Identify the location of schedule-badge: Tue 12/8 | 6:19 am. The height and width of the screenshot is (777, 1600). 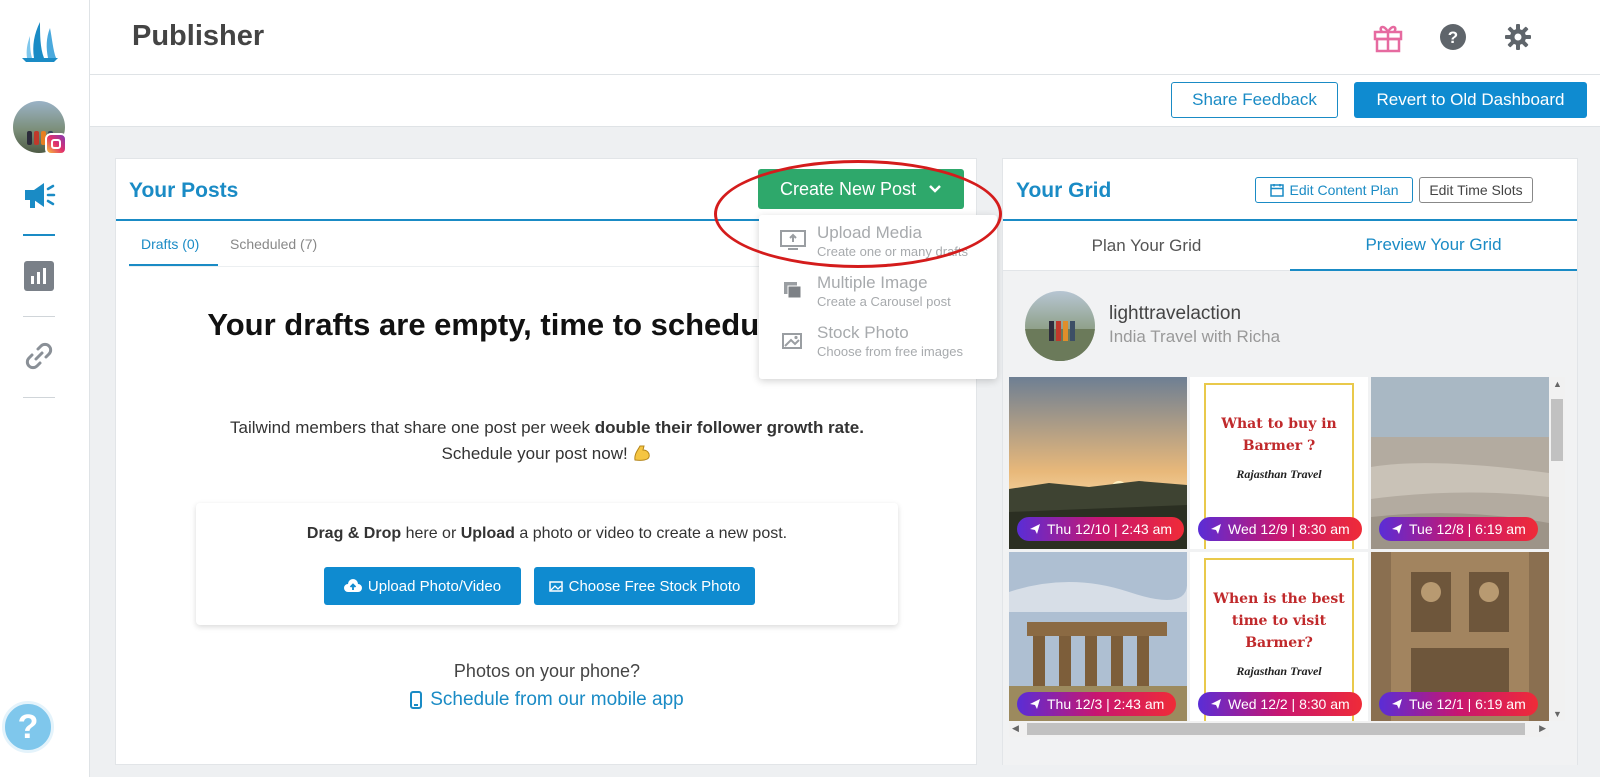
(1458, 529).